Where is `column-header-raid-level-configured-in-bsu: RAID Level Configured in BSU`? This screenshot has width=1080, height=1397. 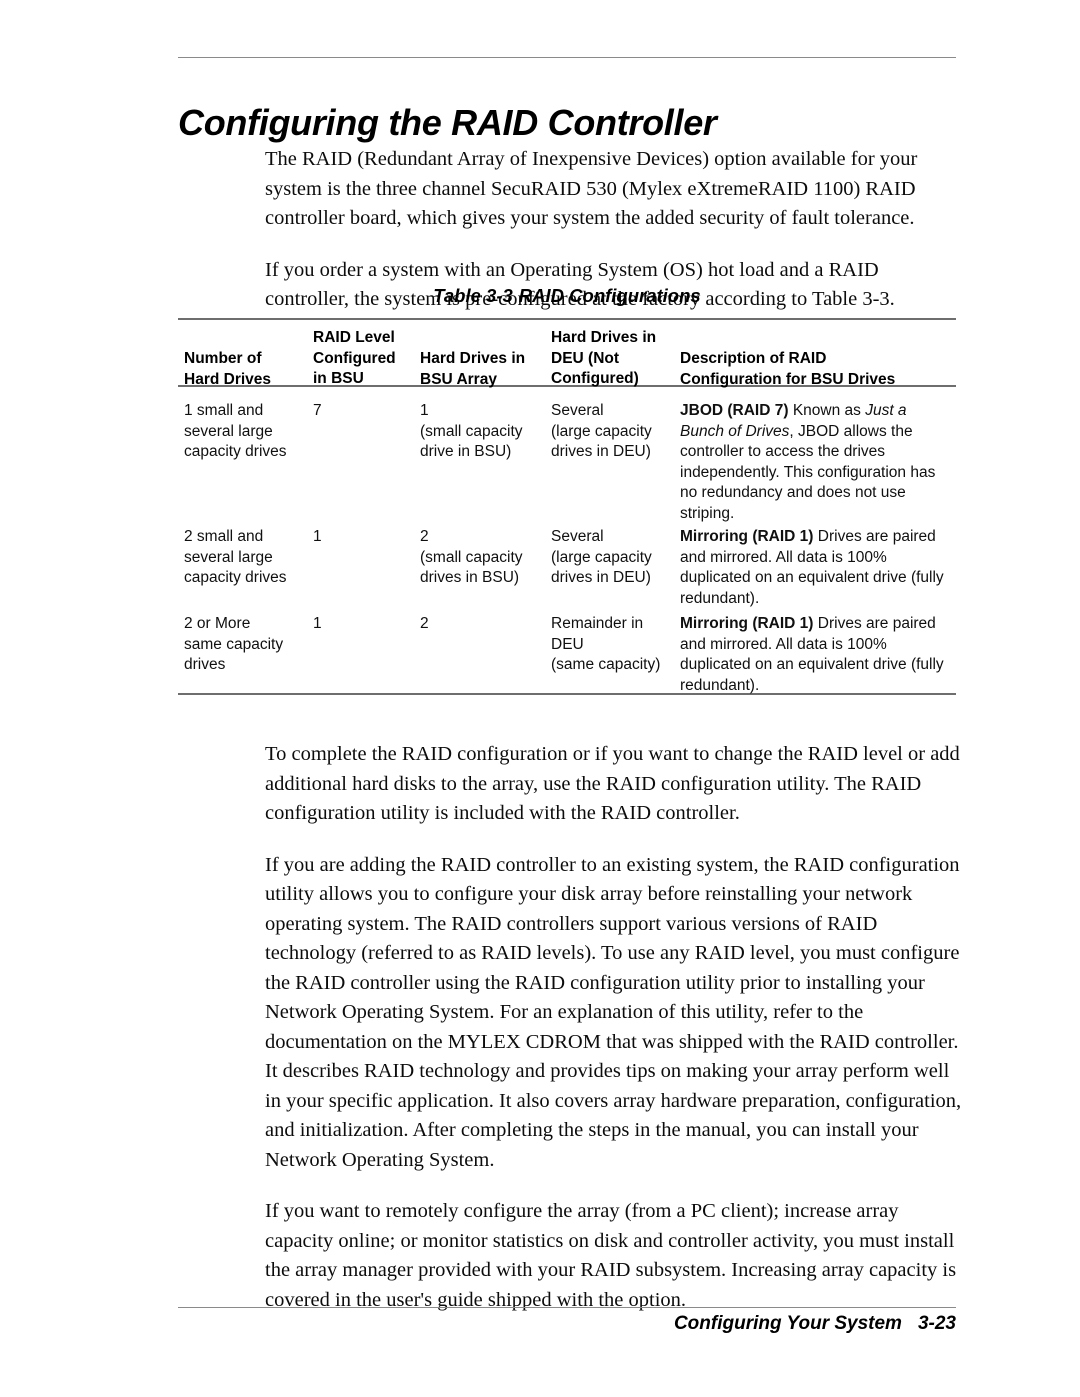 column-header-raid-level-configured-in-bsu: RAID Level Configured in BSU is located at coordinates (354, 358).